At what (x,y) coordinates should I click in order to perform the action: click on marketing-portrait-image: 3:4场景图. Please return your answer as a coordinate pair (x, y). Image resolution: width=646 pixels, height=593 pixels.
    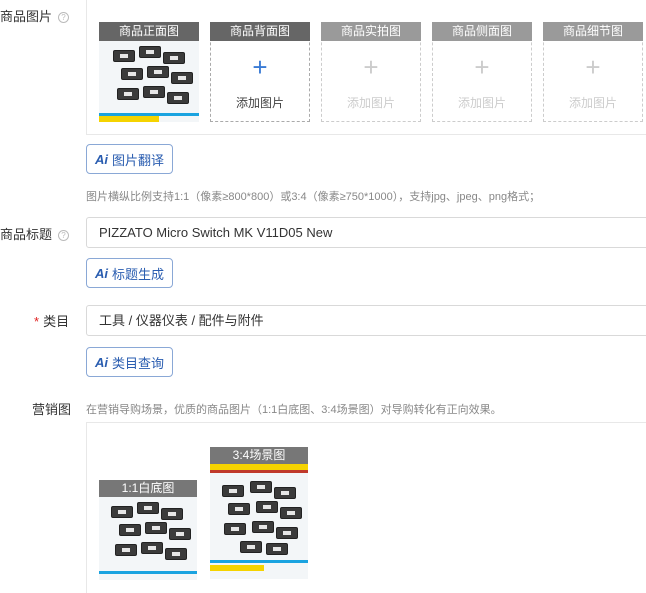
    Looking at the image, I should click on (259, 513).